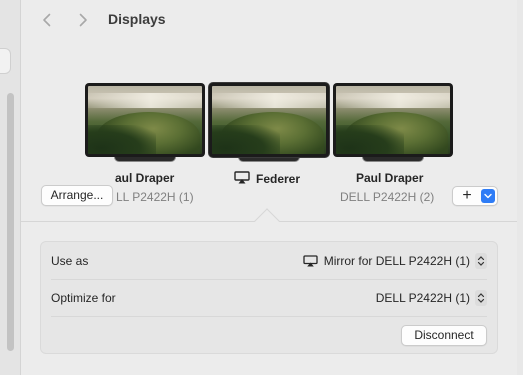  I want to click on back-button, so click(47, 20).